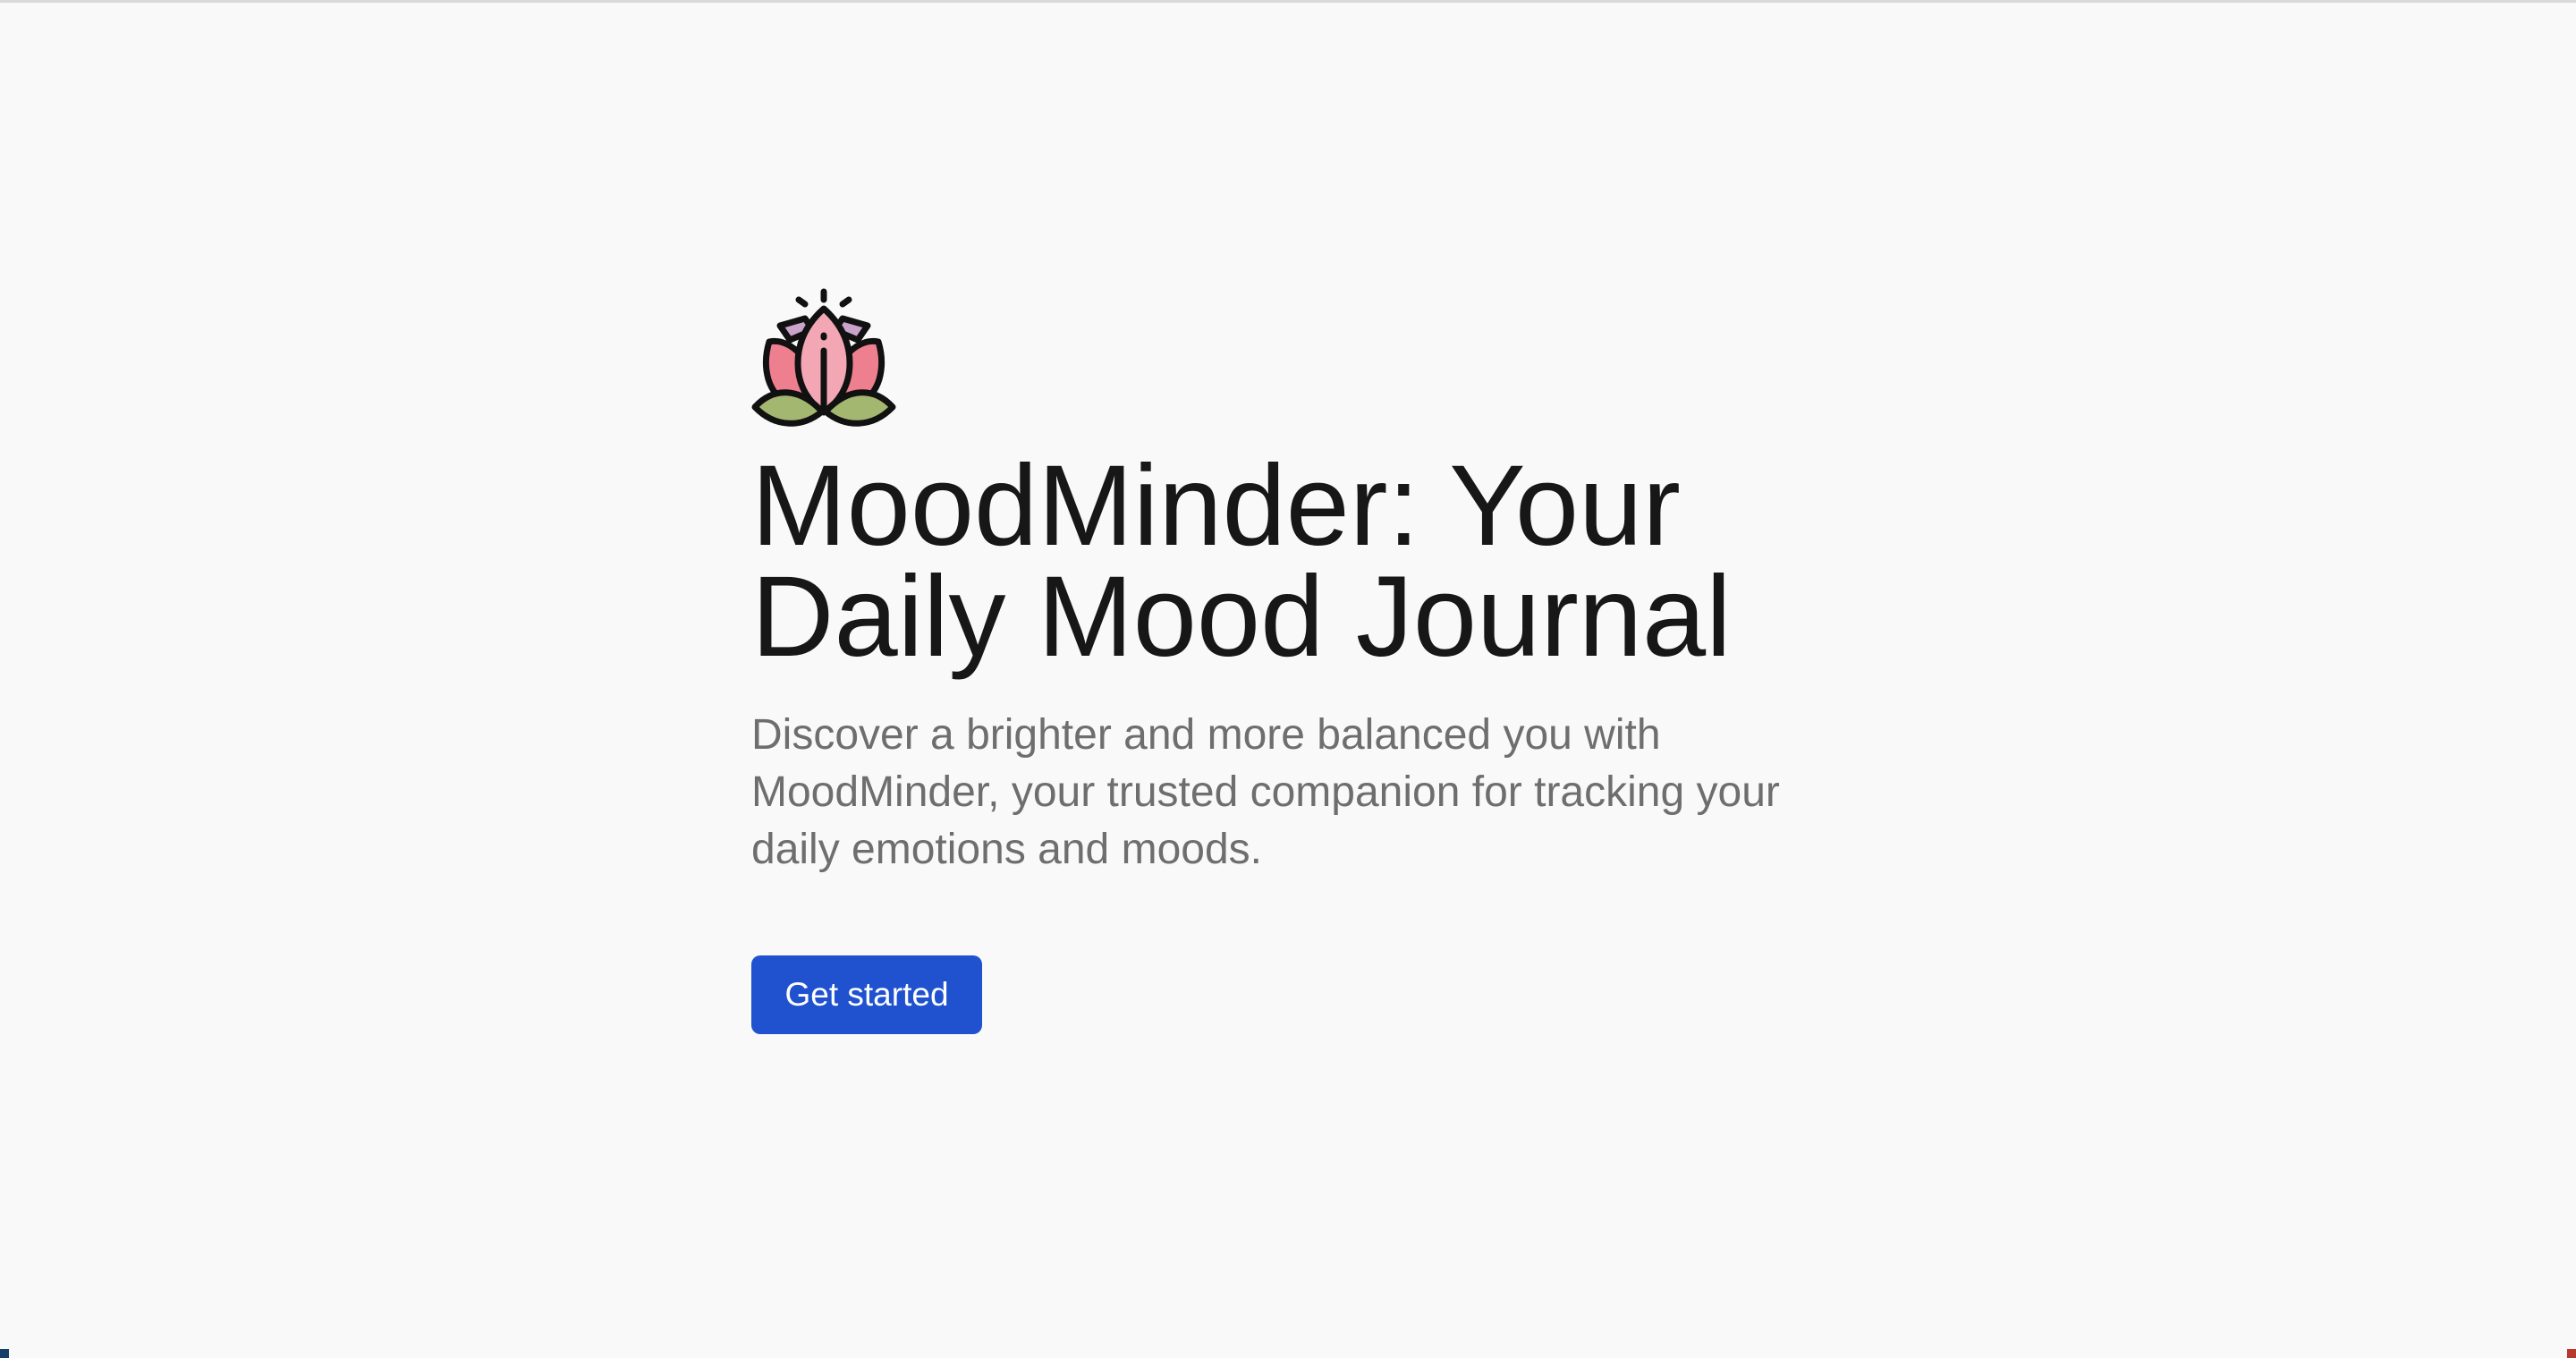 The height and width of the screenshot is (1358, 2576). I want to click on get-started-button: Get started, so click(866, 994).